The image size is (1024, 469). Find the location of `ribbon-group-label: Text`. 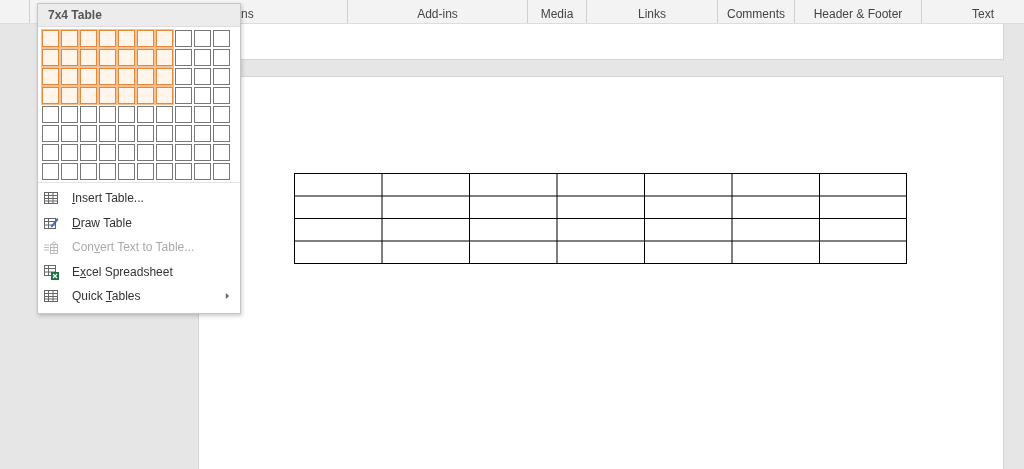

ribbon-group-label: Text is located at coordinates (983, 14).